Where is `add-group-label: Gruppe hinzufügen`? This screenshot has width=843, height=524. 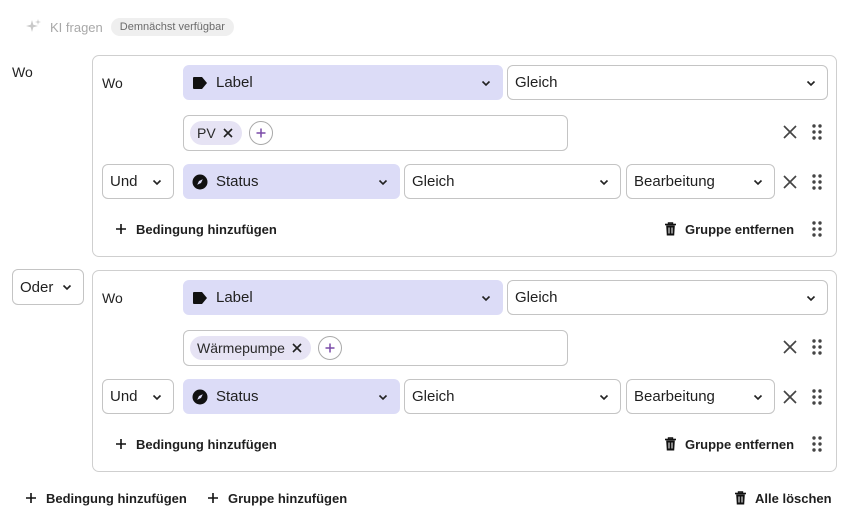 add-group-label: Gruppe hinzufügen is located at coordinates (288, 498).